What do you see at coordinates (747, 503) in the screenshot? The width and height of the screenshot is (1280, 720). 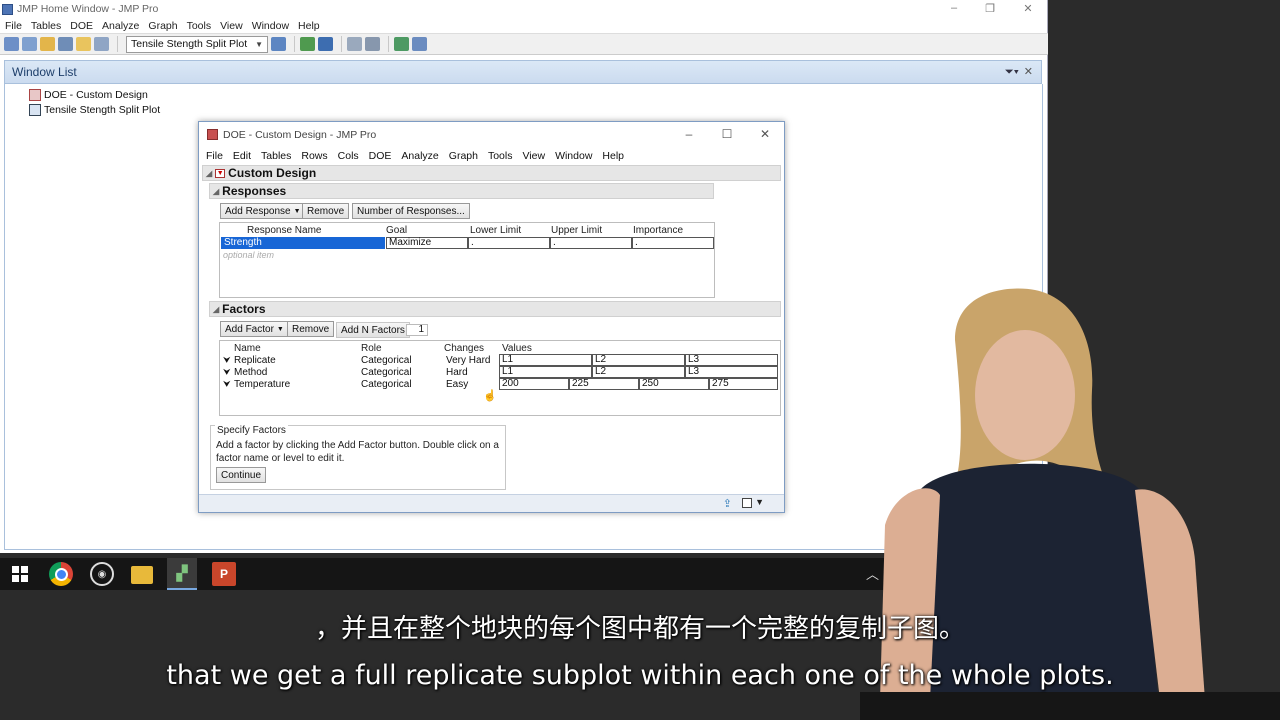 I see `window-box-icon` at bounding box center [747, 503].